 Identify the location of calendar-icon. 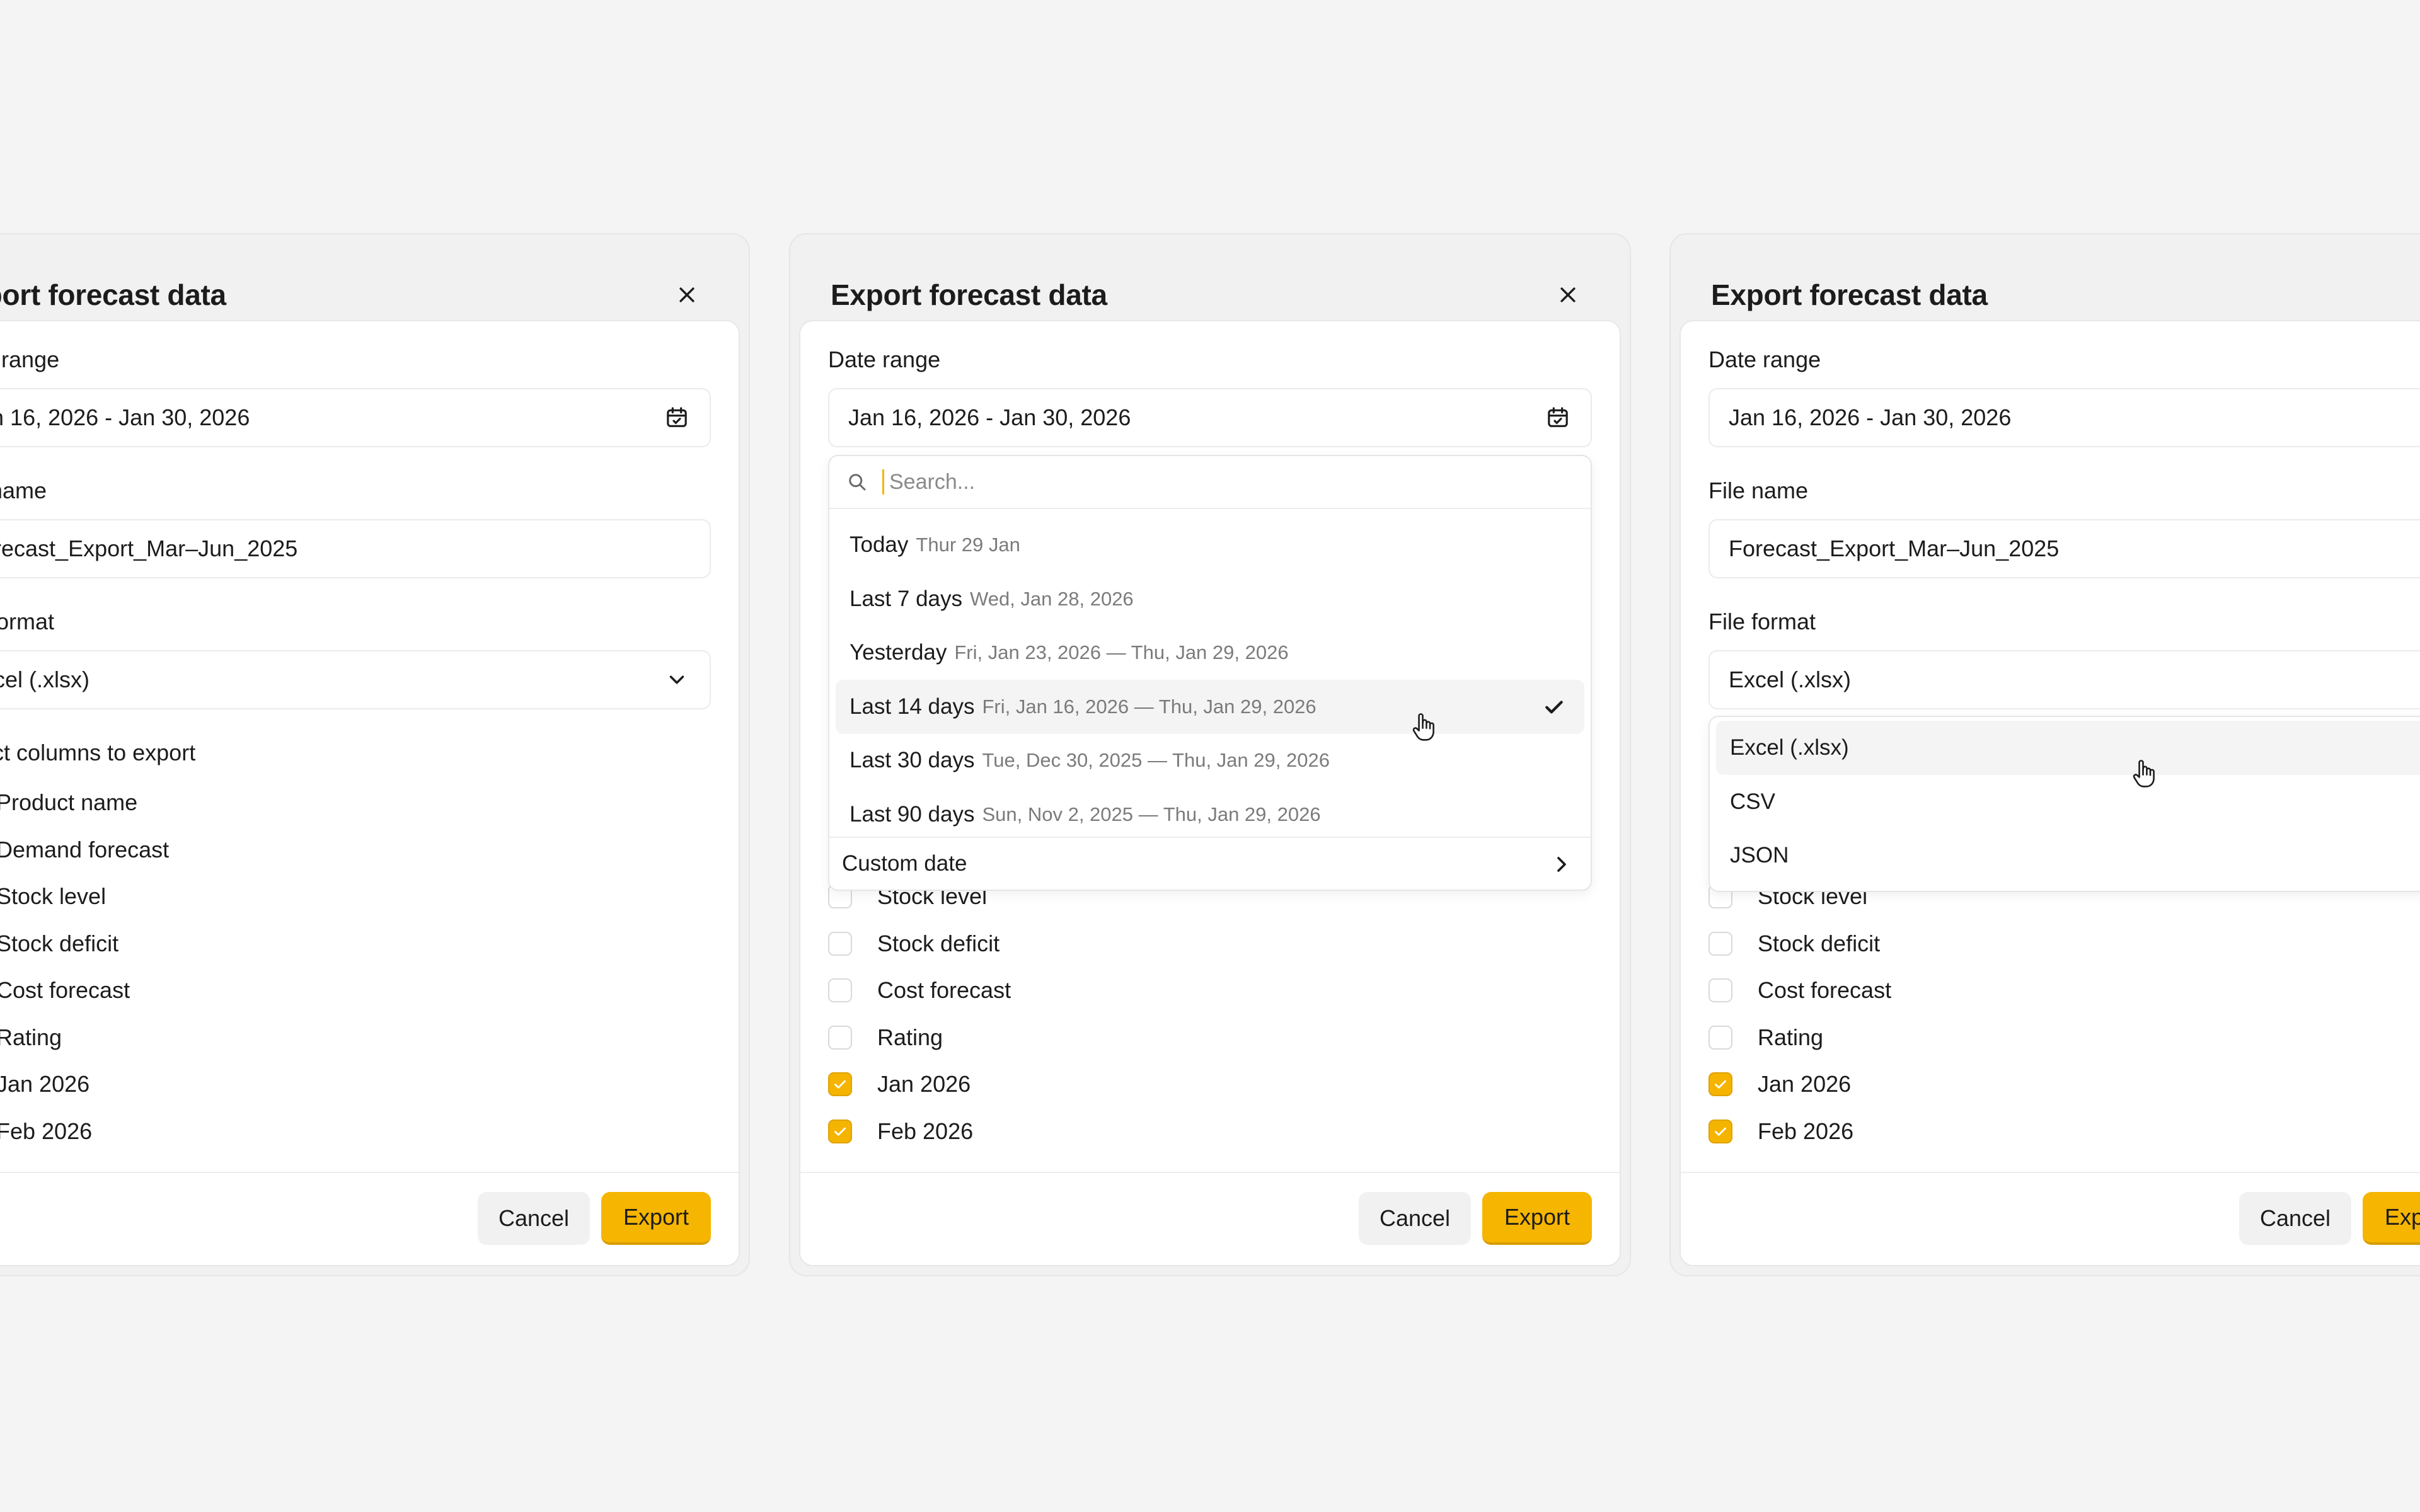
(1558, 418).